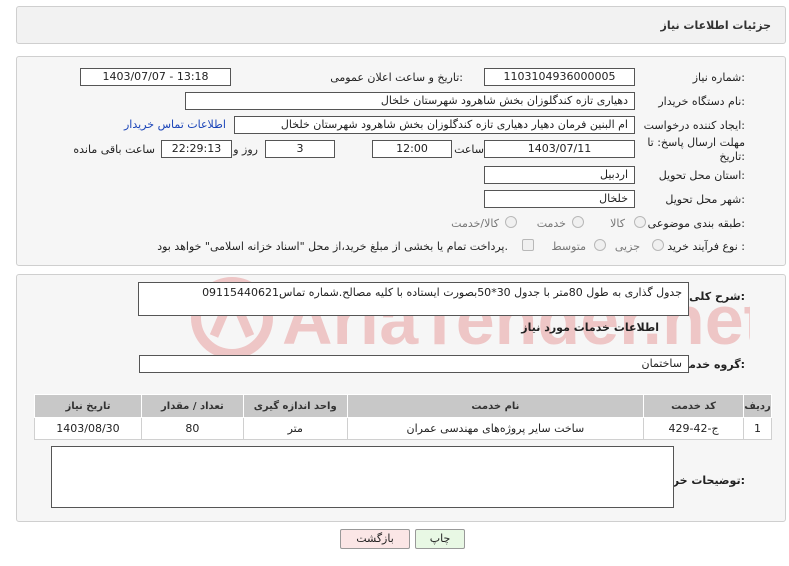  I want to click on cell-row: 1, so click(757, 428).